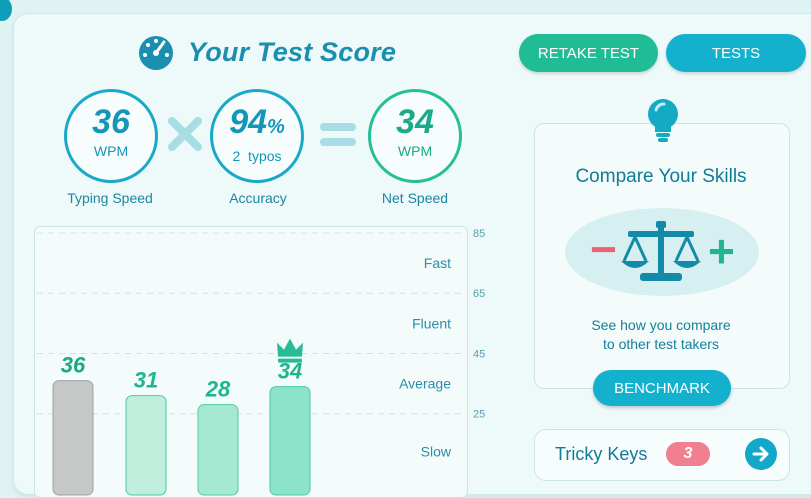 The image size is (811, 498). What do you see at coordinates (663, 120) in the screenshot?
I see `lightbulb-icon` at bounding box center [663, 120].